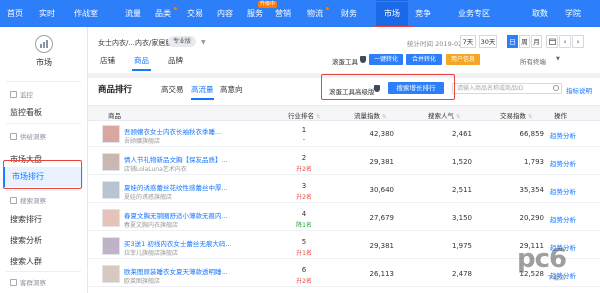 The height and width of the screenshot is (293, 600). What do you see at coordinates (44, 44) in the screenshot?
I see `market-icon` at bounding box center [44, 44].